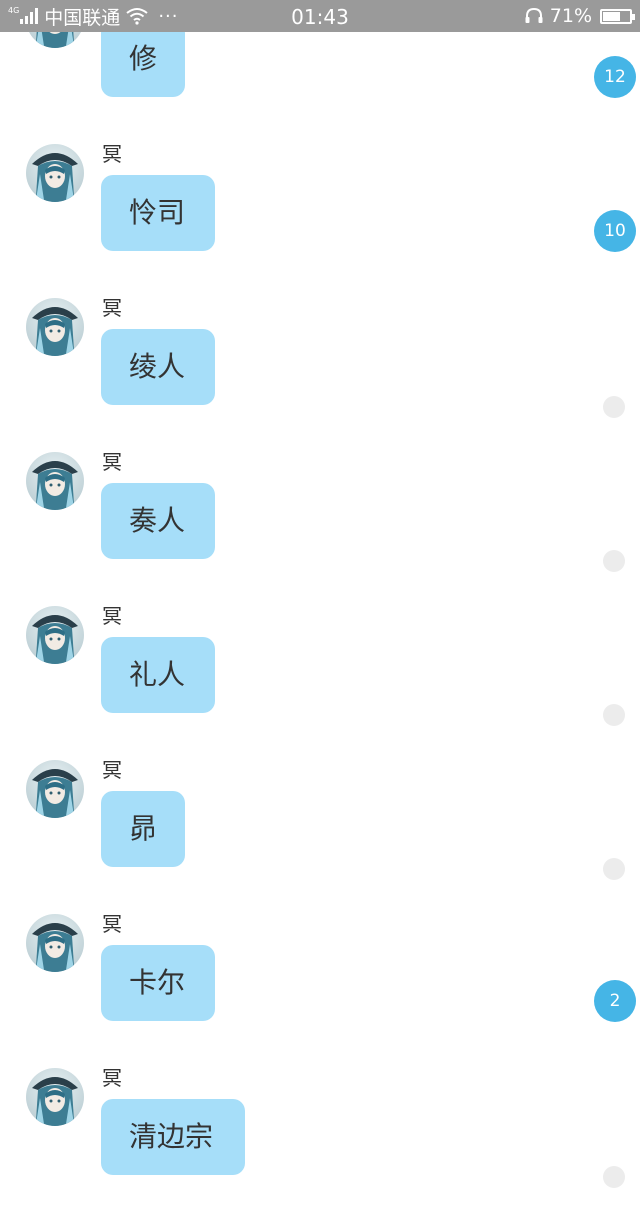 The image size is (640, 1222). I want to click on message-bubble: 昴, so click(143, 829).